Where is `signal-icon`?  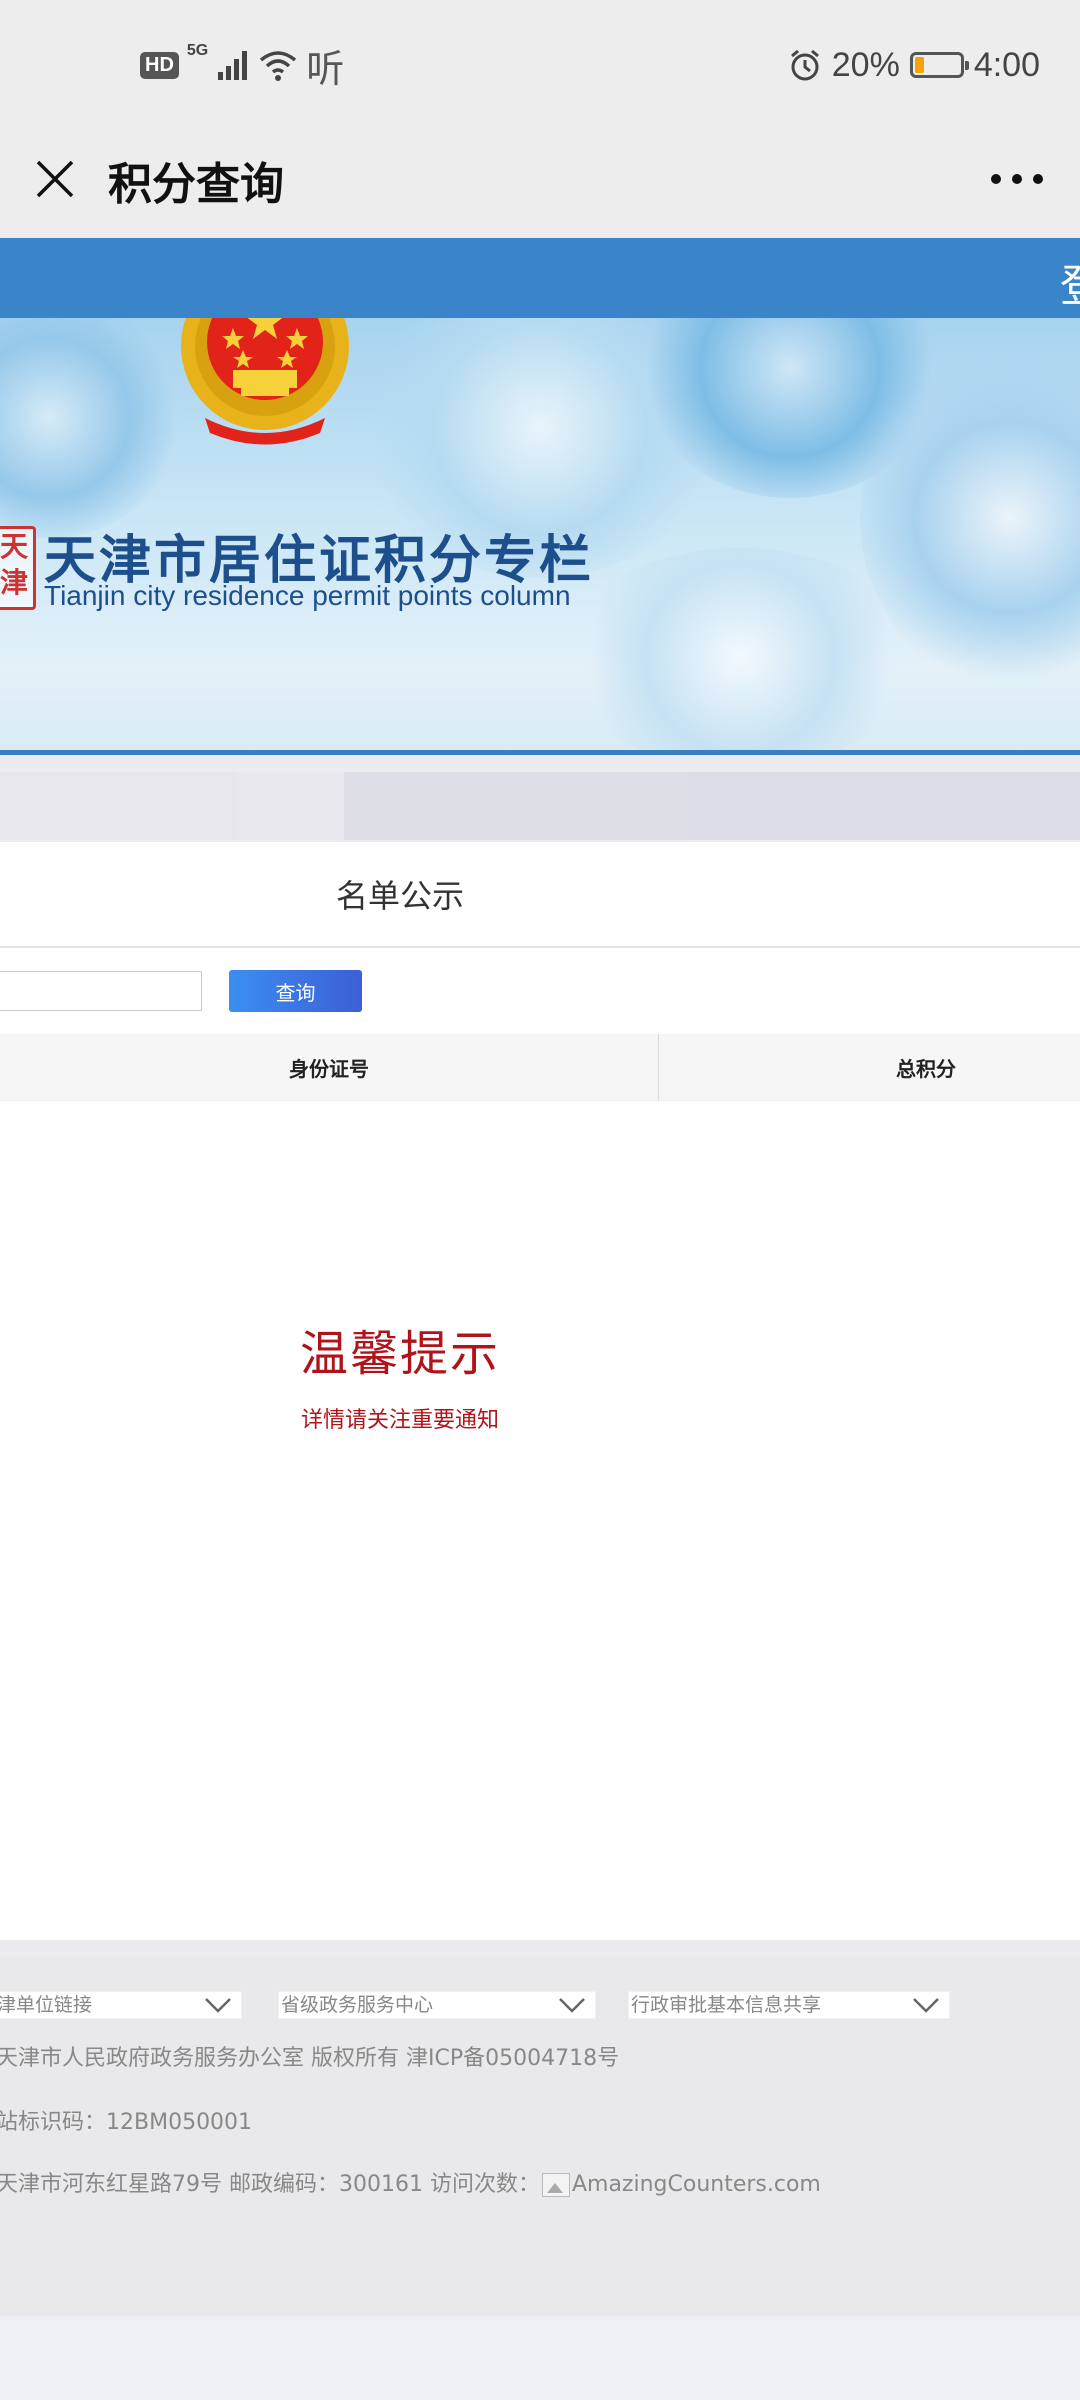
signal-icon is located at coordinates (233, 65).